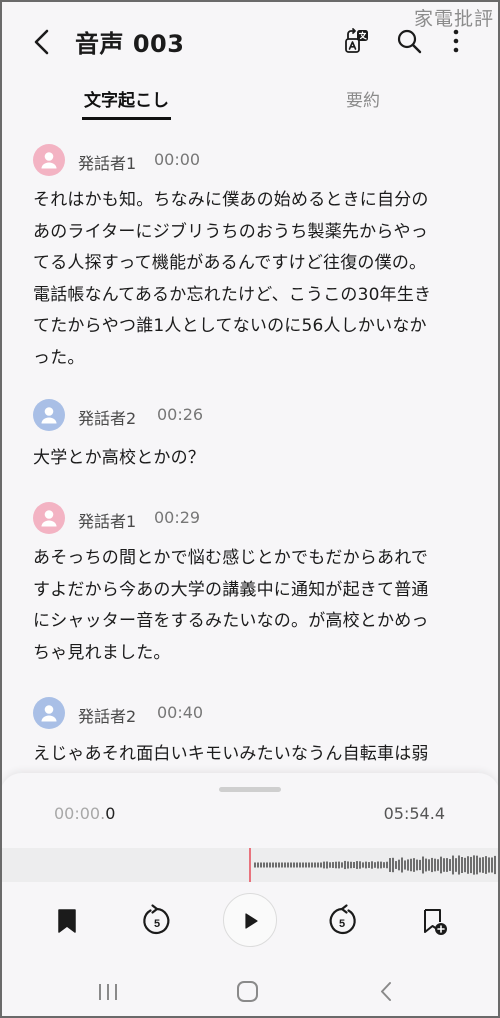  Describe the element at coordinates (363, 103) in the screenshot. I see `tab-summary: 要約` at that location.